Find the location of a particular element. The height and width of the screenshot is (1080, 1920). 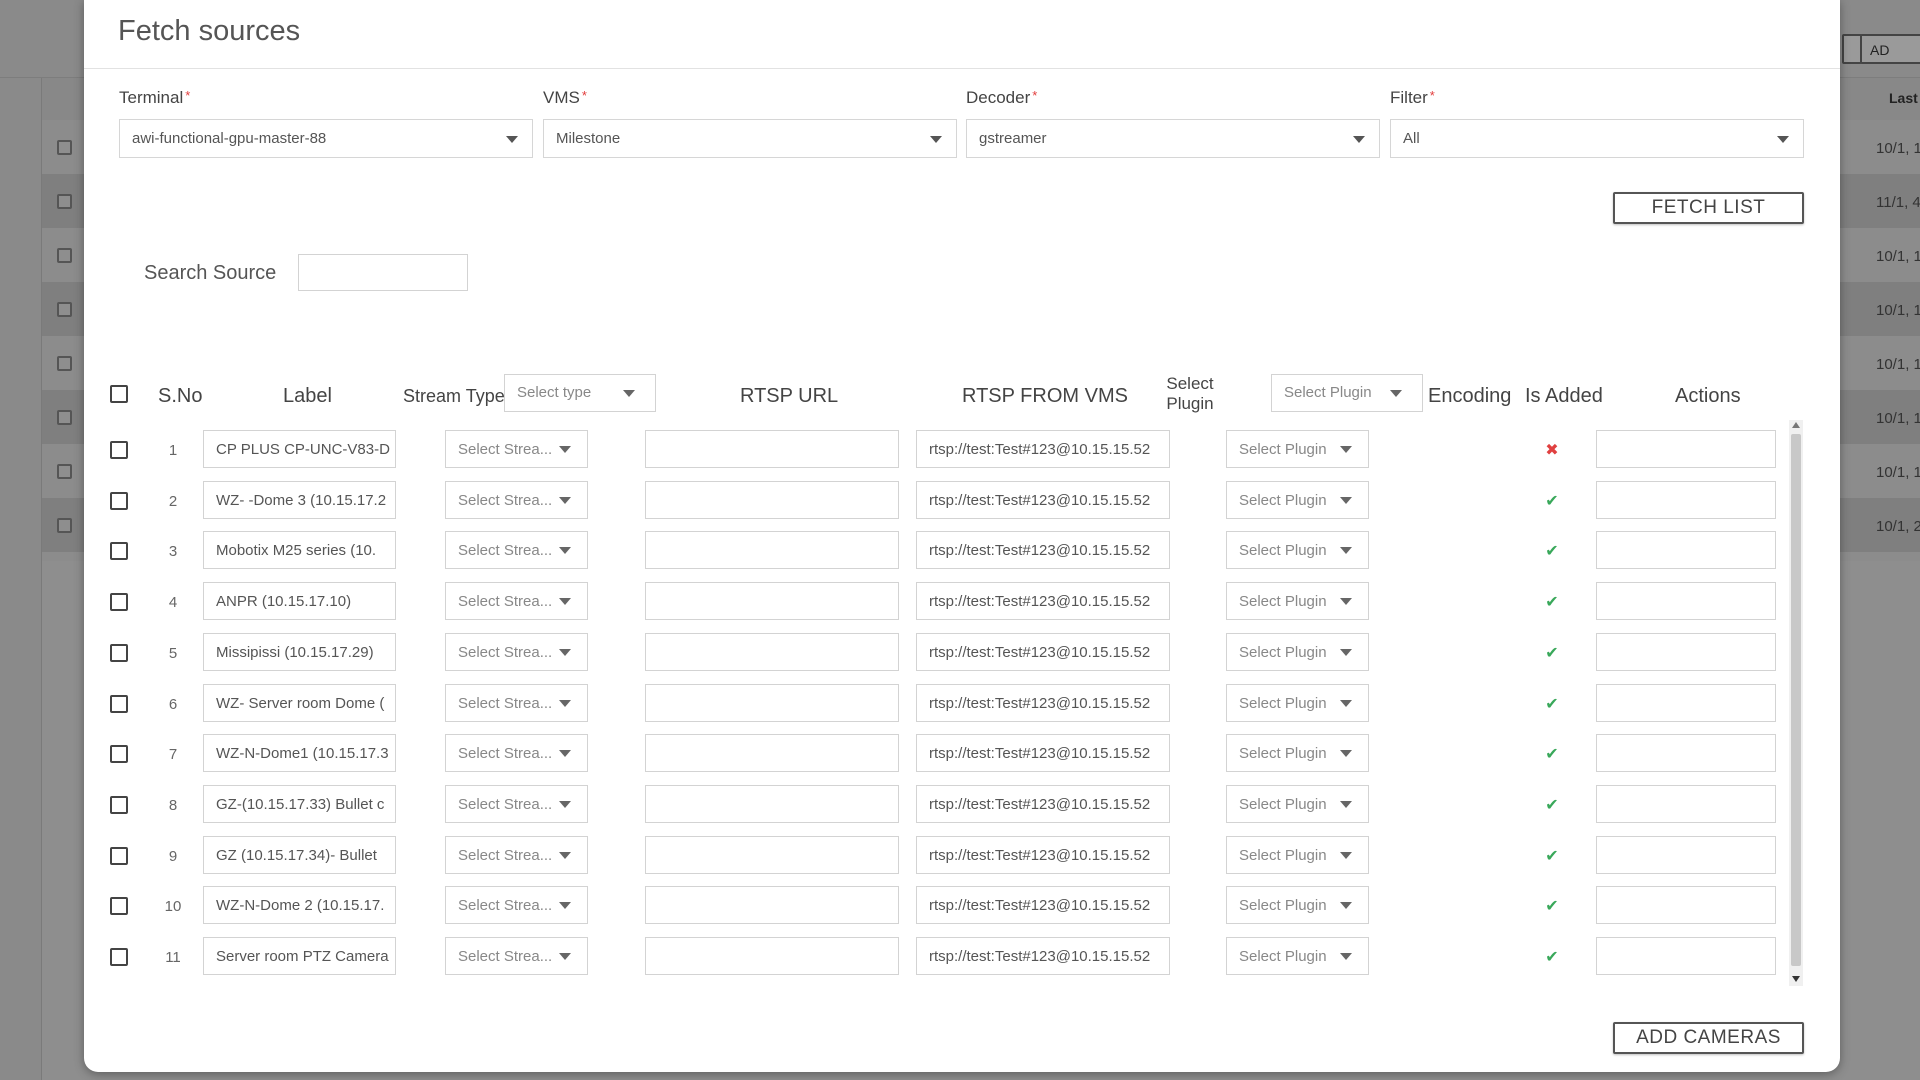

row-label-input: WZ- -Dome 3 (10.15.17.2 is located at coordinates (299, 499).